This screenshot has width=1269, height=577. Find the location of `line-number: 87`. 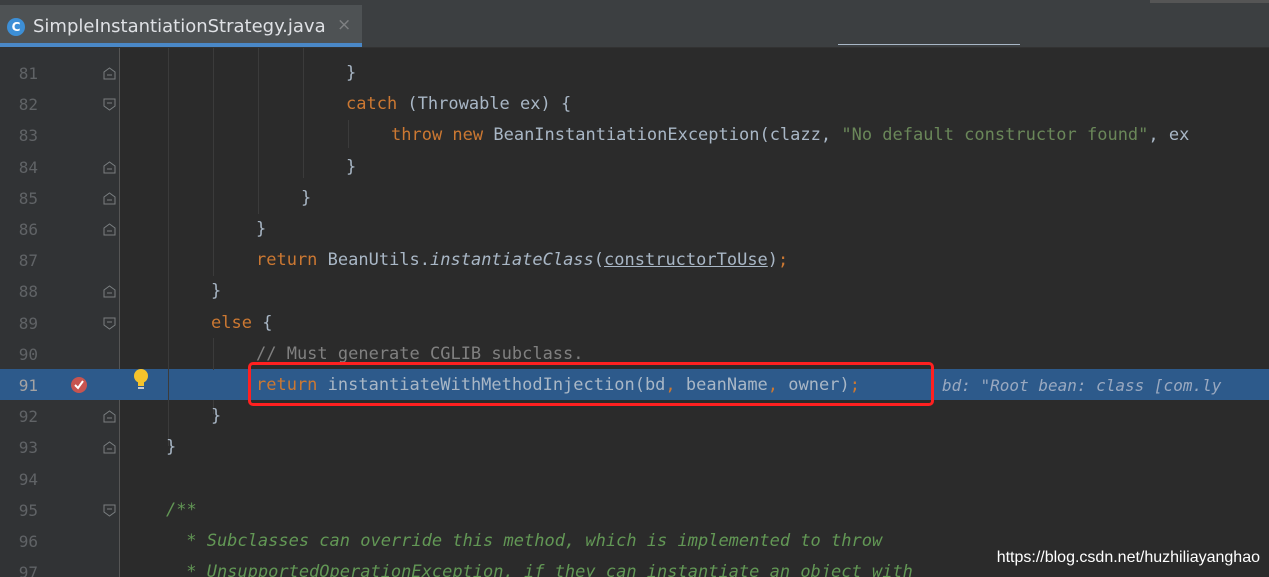

line-number: 87 is located at coordinates (19, 260).